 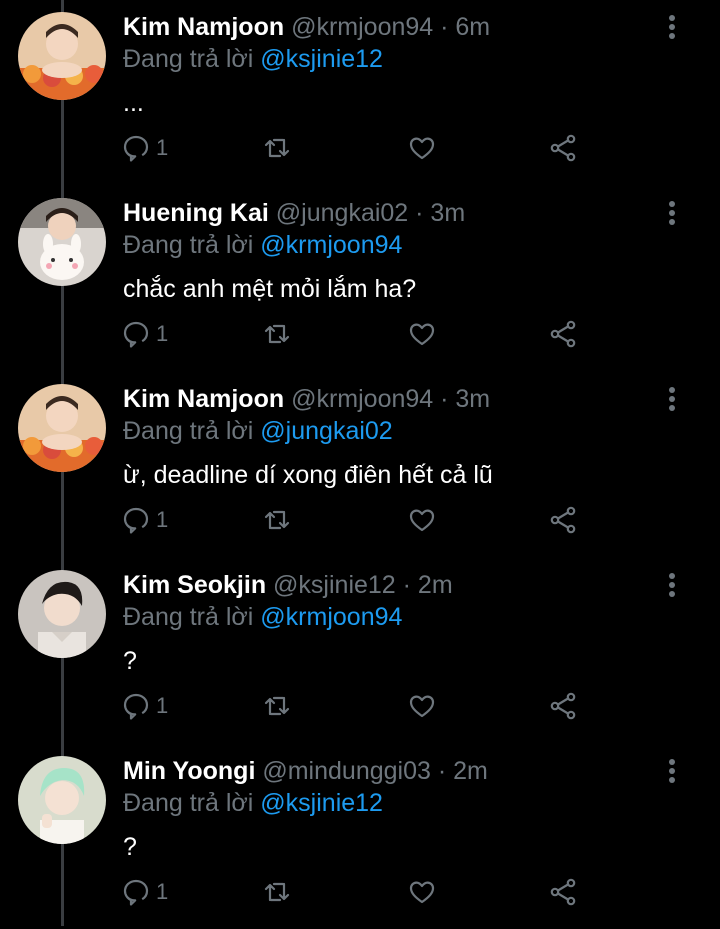 I want to click on tweet-header: Kim Namjoon @krmjoon94 · 3m, so click(x=306, y=399).